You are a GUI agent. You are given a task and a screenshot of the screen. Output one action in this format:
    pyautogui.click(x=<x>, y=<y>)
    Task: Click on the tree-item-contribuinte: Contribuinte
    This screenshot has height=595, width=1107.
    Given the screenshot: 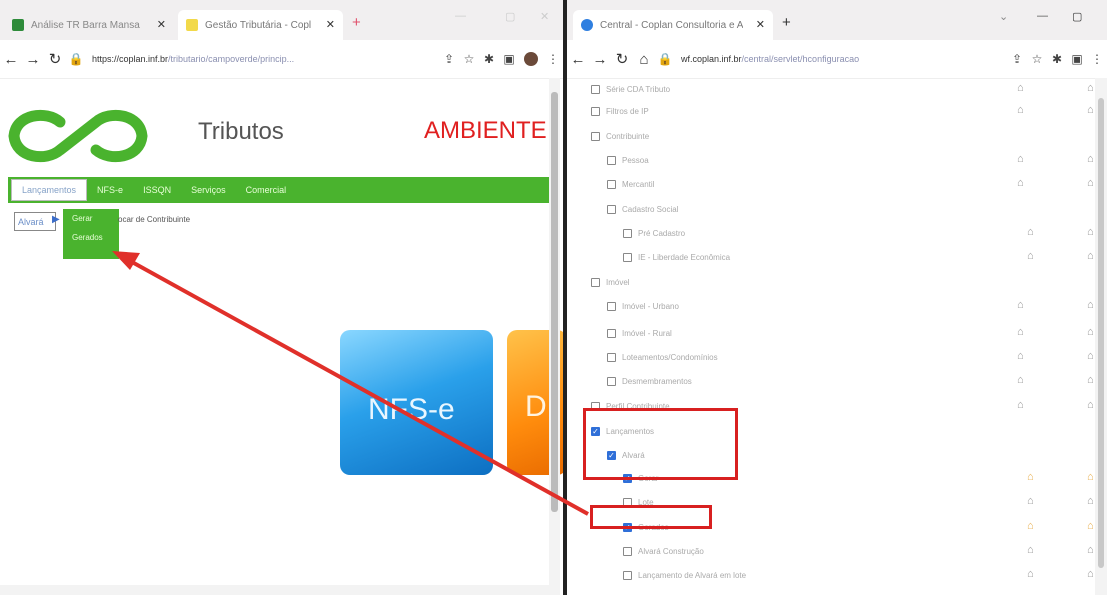 What is the action you would take?
    pyautogui.click(x=620, y=136)
    